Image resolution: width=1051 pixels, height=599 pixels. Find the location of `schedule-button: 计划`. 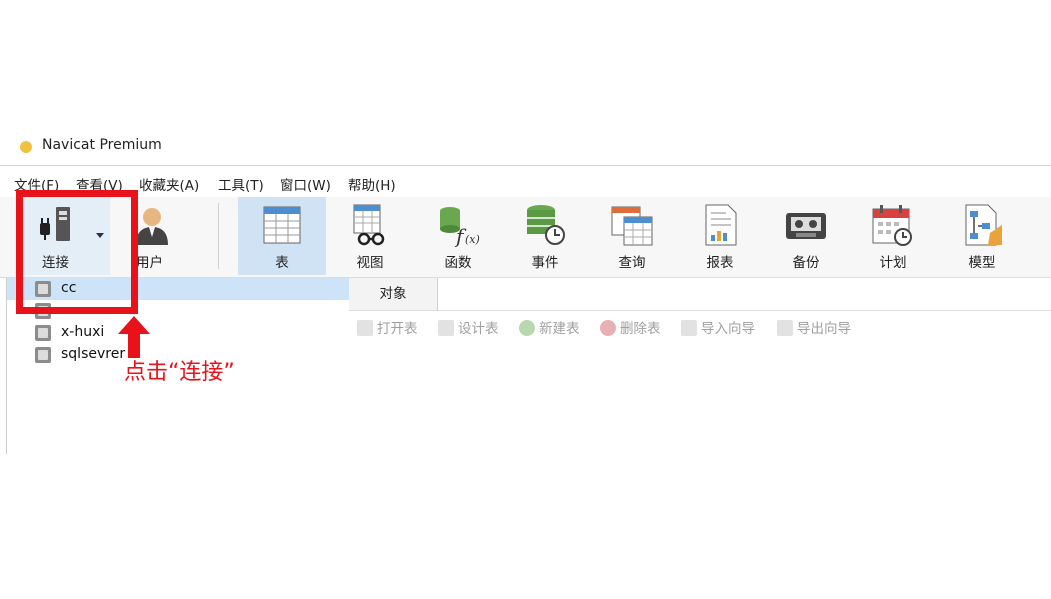

schedule-button: 计划 is located at coordinates (893, 236).